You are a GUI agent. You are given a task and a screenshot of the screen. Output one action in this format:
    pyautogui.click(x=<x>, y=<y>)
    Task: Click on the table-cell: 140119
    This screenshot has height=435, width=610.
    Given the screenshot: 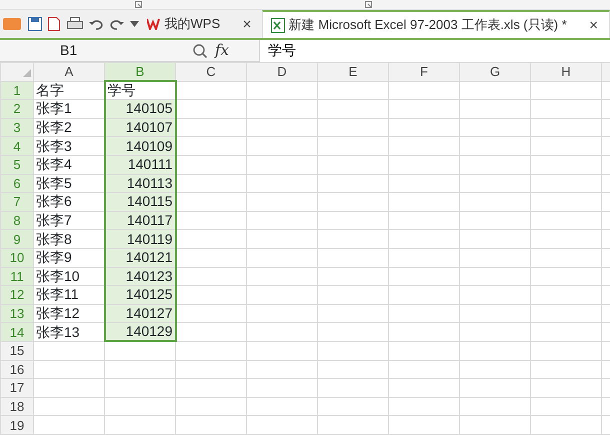 What is the action you would take?
    pyautogui.click(x=140, y=239)
    